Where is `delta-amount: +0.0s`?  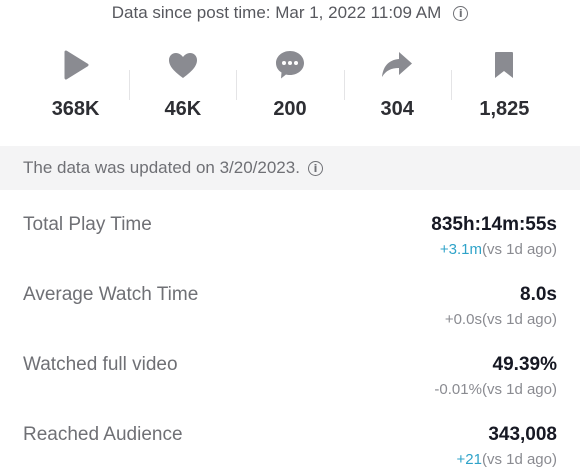
delta-amount: +0.0s is located at coordinates (463, 319).